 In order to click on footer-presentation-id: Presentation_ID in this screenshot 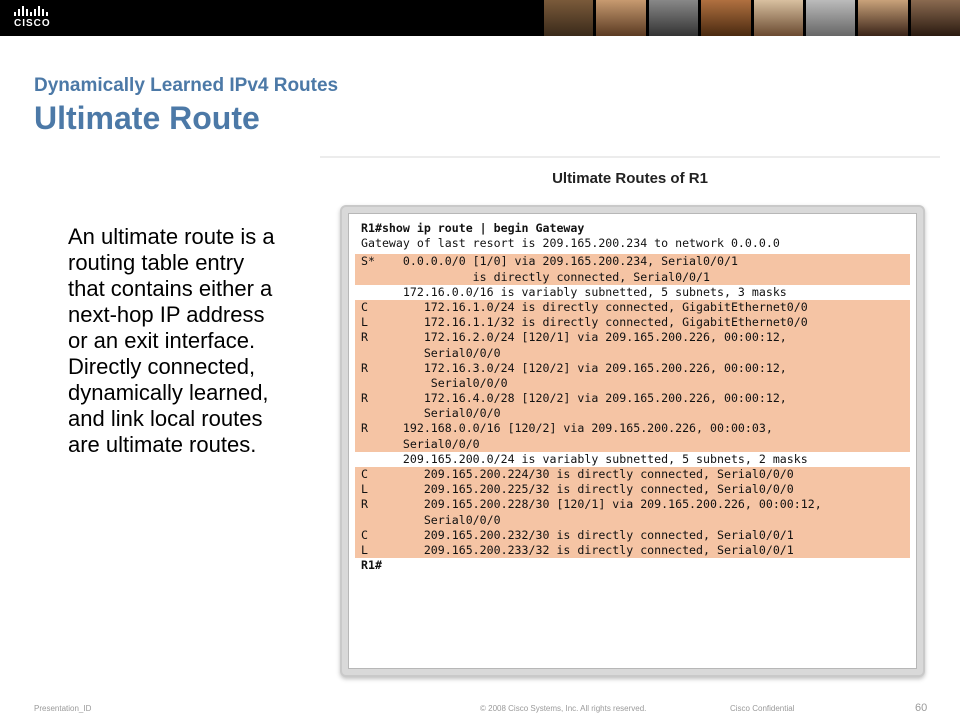, I will do `click(63, 708)`.